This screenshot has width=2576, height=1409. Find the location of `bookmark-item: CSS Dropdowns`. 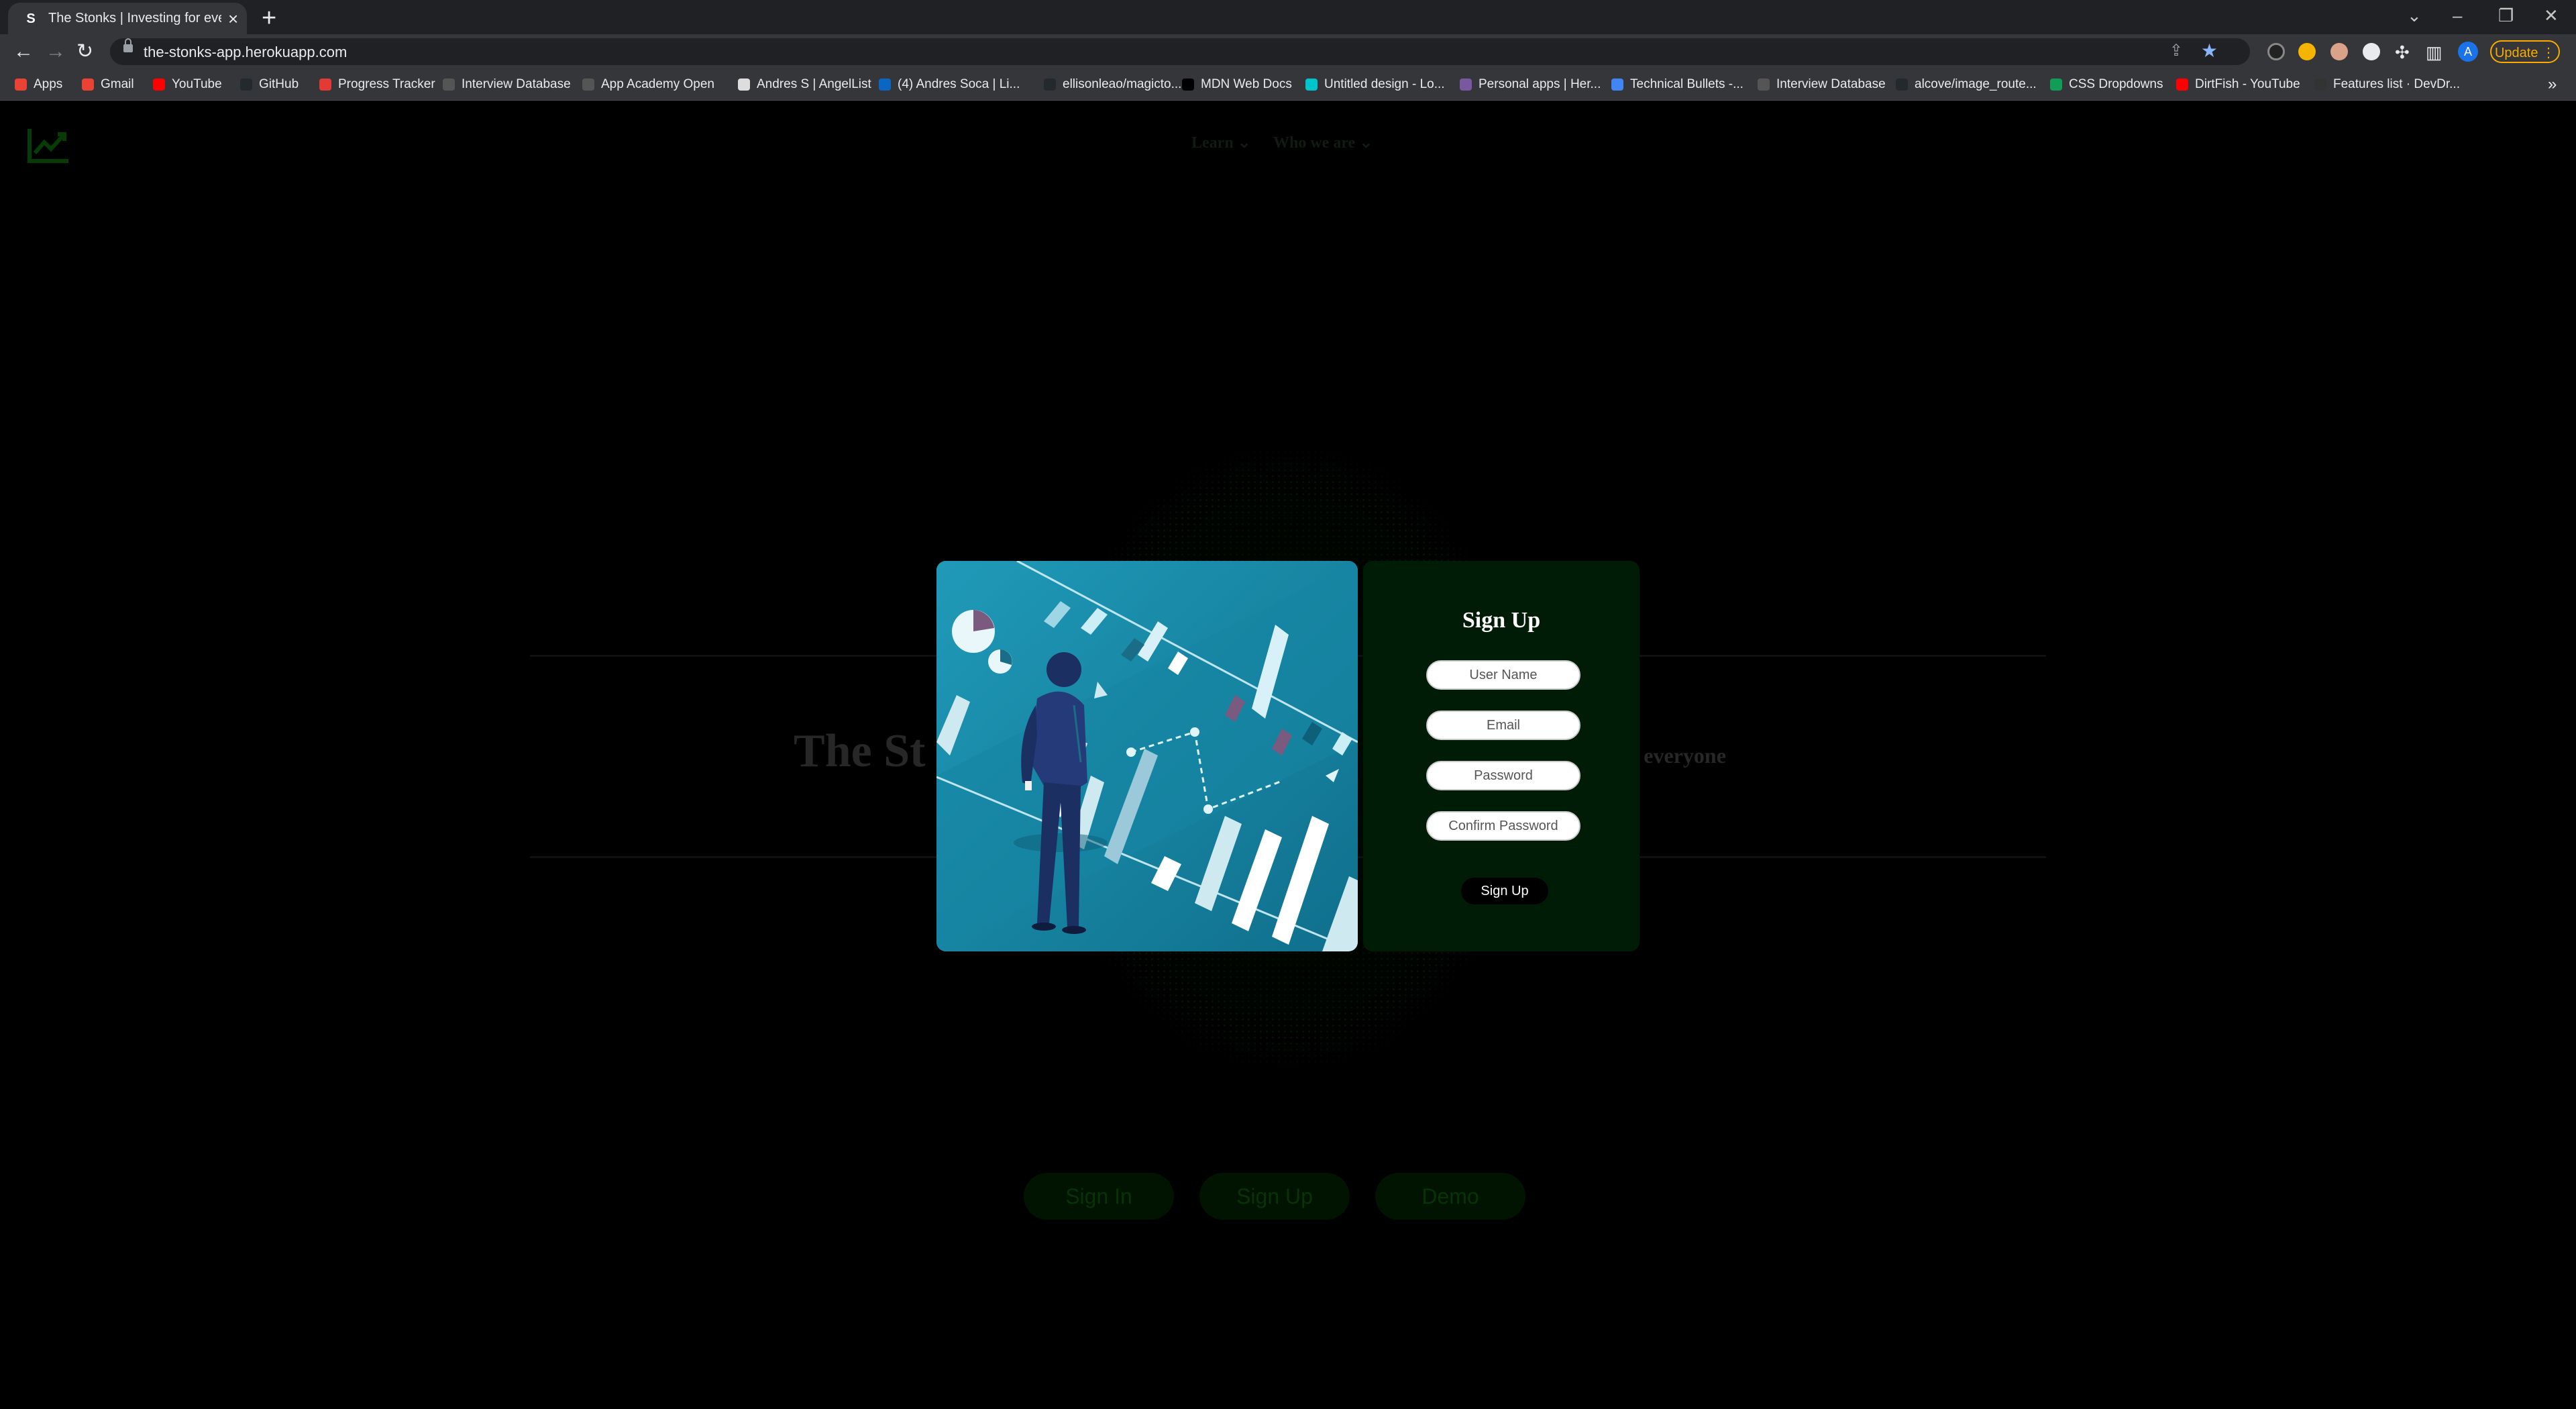

bookmark-item: CSS Dropdowns is located at coordinates (2106, 84).